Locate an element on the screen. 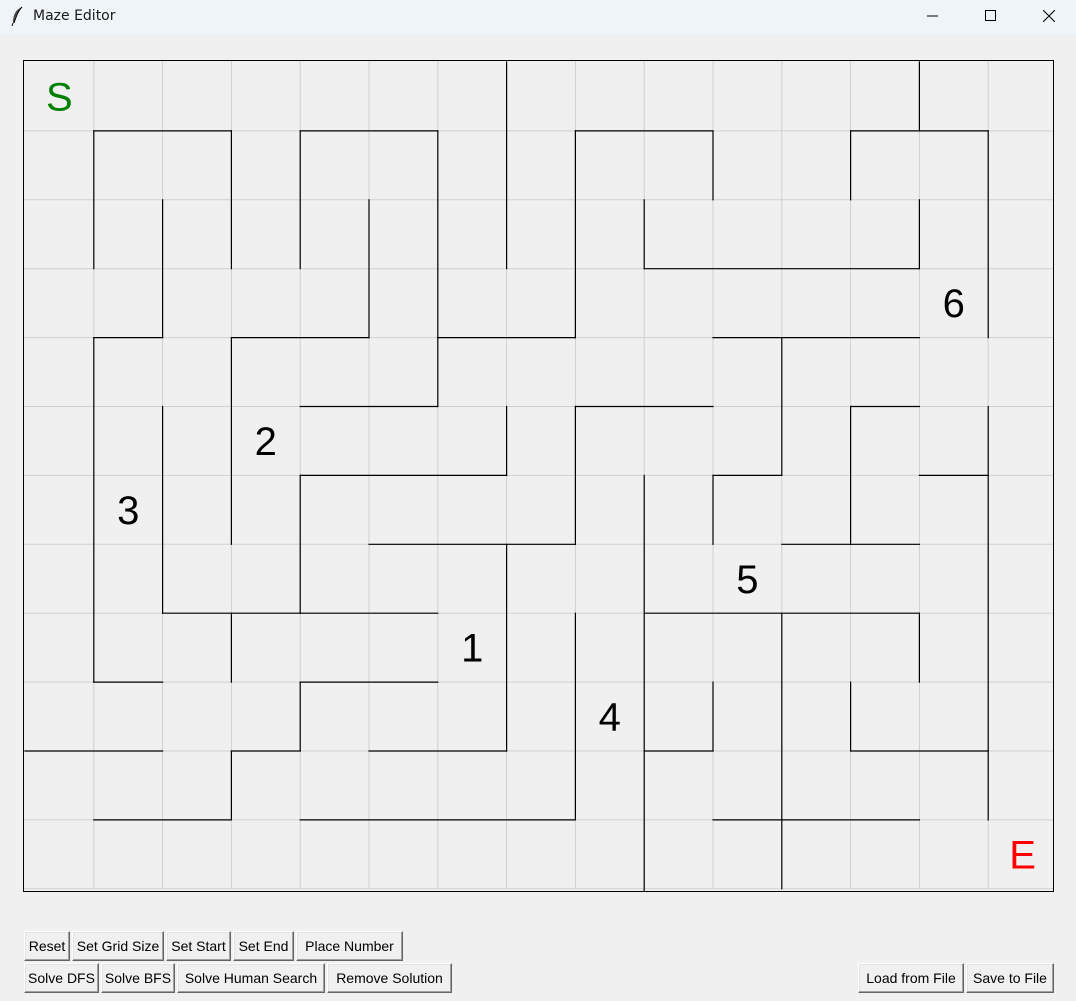 The height and width of the screenshot is (1001, 1076). solve-human-search-button: Solve Human Search is located at coordinates (251, 978).